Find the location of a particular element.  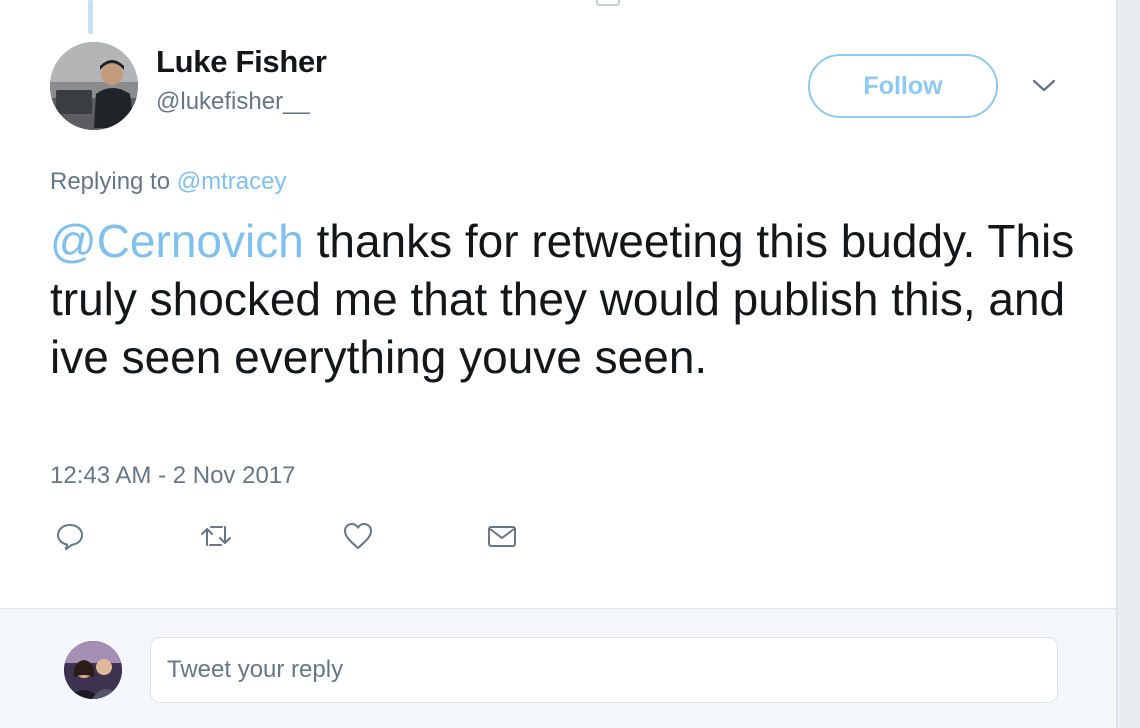

replying-to-mention: @mtracey is located at coordinates (232, 181).